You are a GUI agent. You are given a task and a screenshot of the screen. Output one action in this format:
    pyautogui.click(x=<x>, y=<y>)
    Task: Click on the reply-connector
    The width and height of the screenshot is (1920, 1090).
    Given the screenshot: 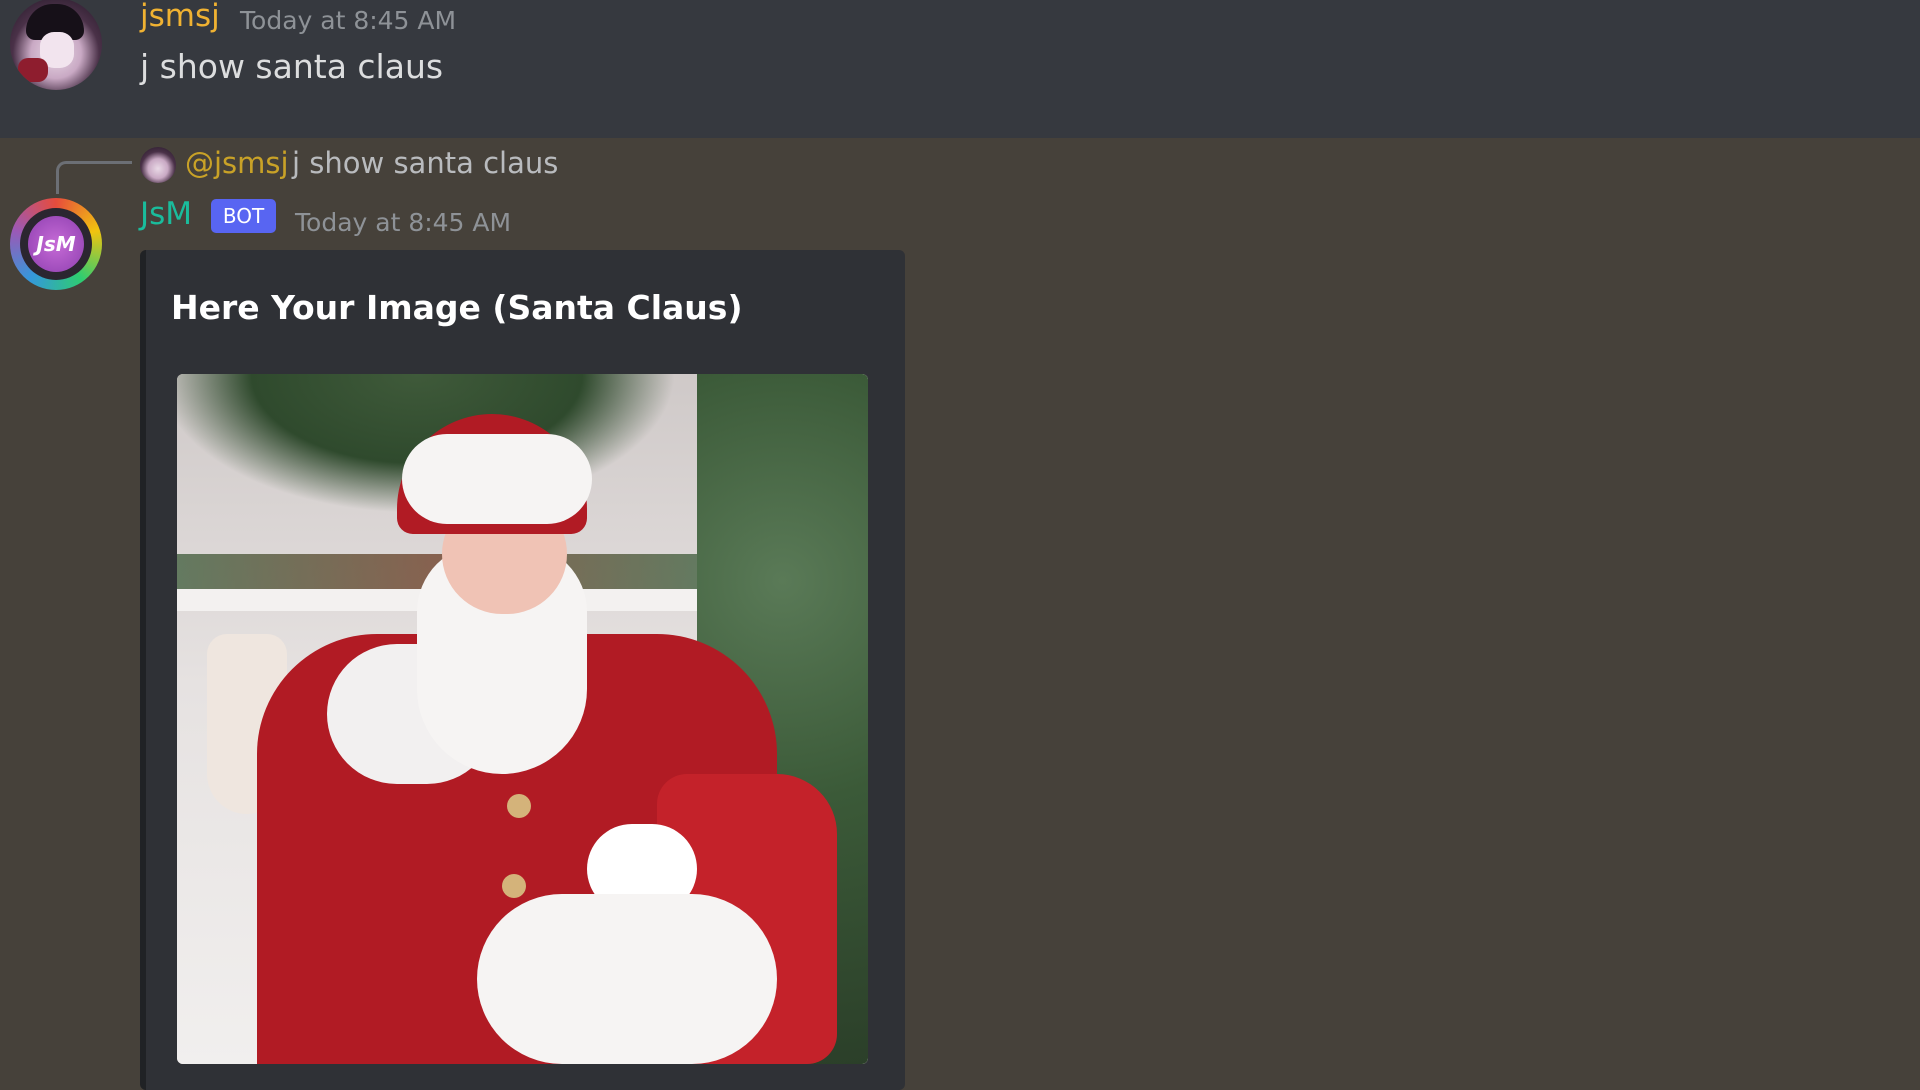 What is the action you would take?
    pyautogui.click(x=94, y=177)
    